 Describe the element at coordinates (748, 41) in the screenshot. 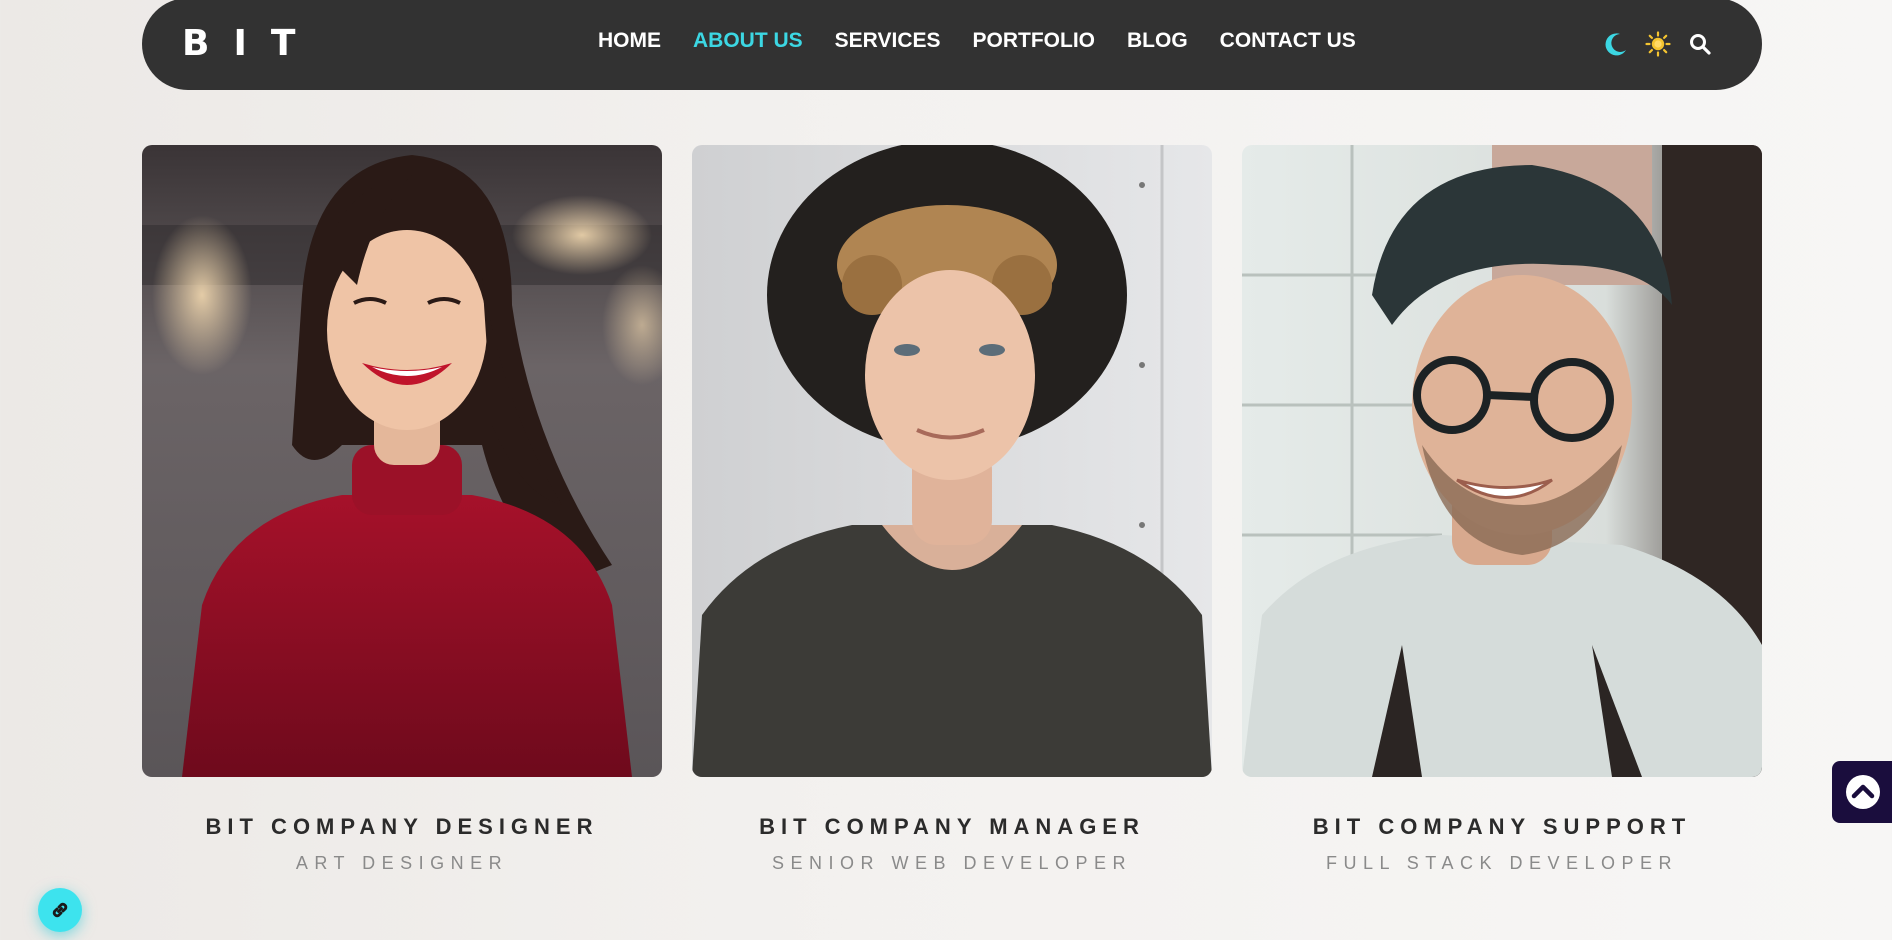

I see `nav-about-us: ABOUT US` at that location.